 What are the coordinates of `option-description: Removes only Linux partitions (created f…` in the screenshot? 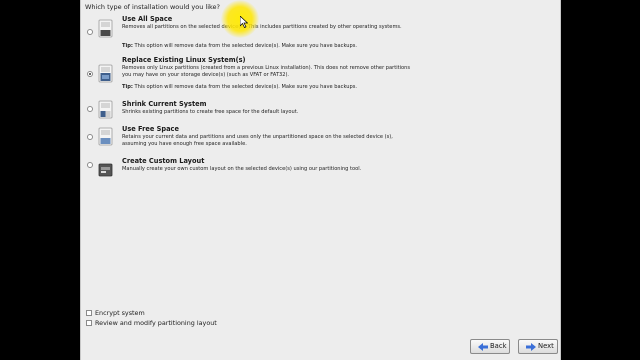 It's located at (266, 71).